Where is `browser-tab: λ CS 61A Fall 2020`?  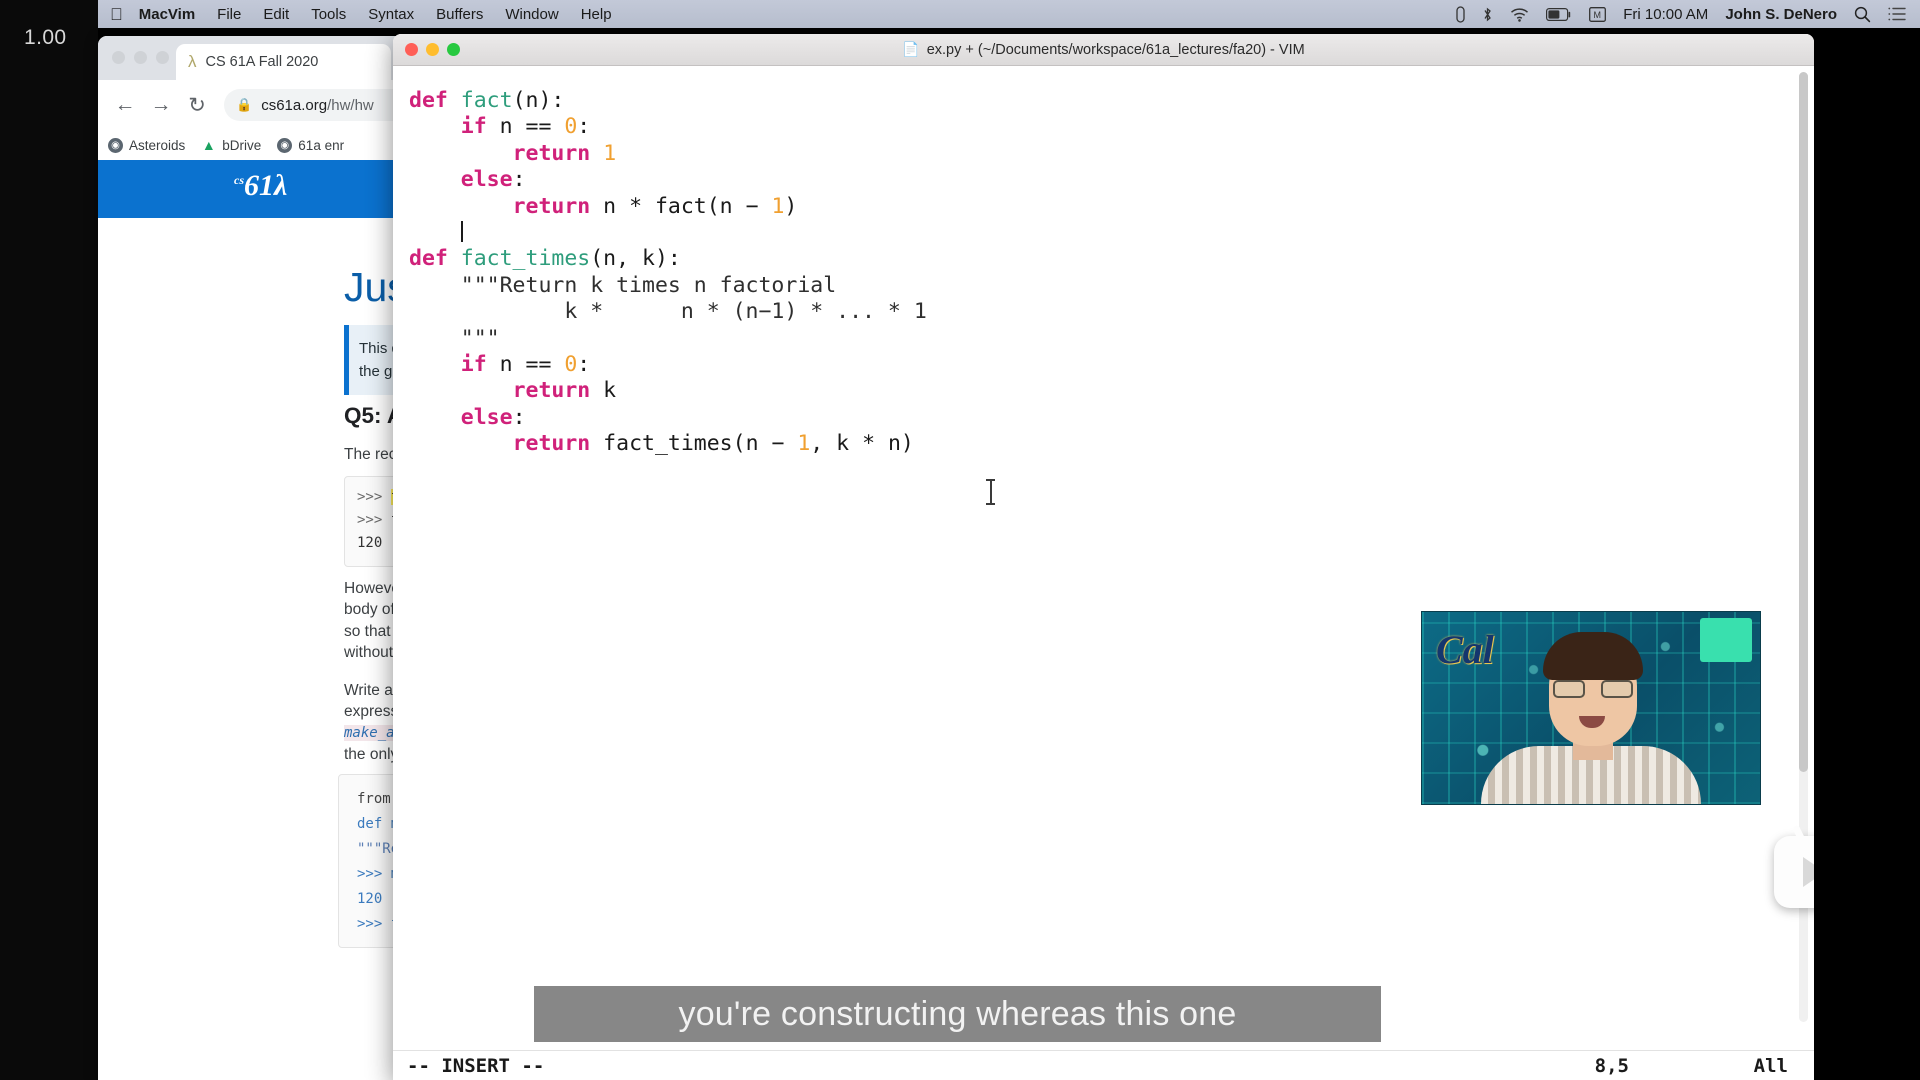
browser-tab: λ CS 61A Fall 2020 is located at coordinates (283, 62).